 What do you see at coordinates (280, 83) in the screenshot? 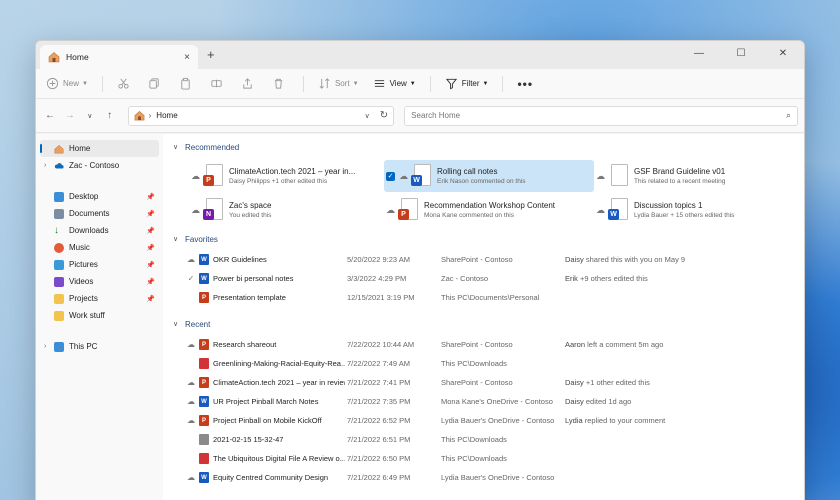
I see `delete-button` at bounding box center [280, 83].